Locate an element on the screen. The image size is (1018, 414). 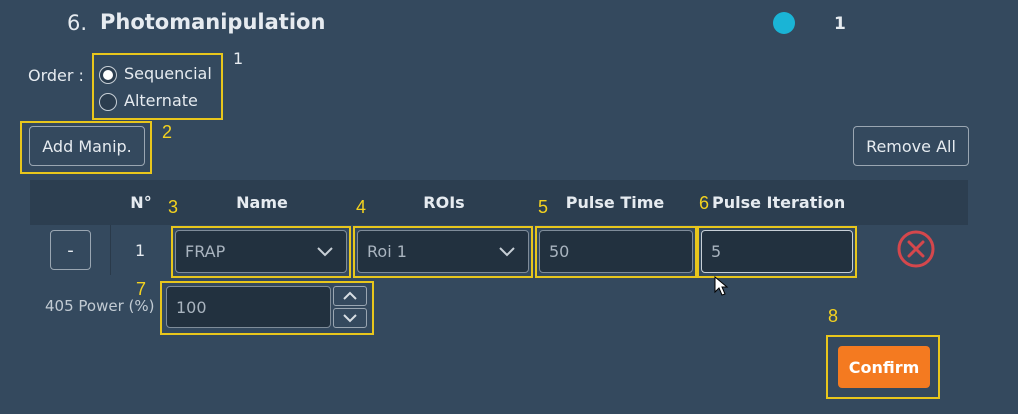
radio-label: Sequencial is located at coordinates (168, 73).